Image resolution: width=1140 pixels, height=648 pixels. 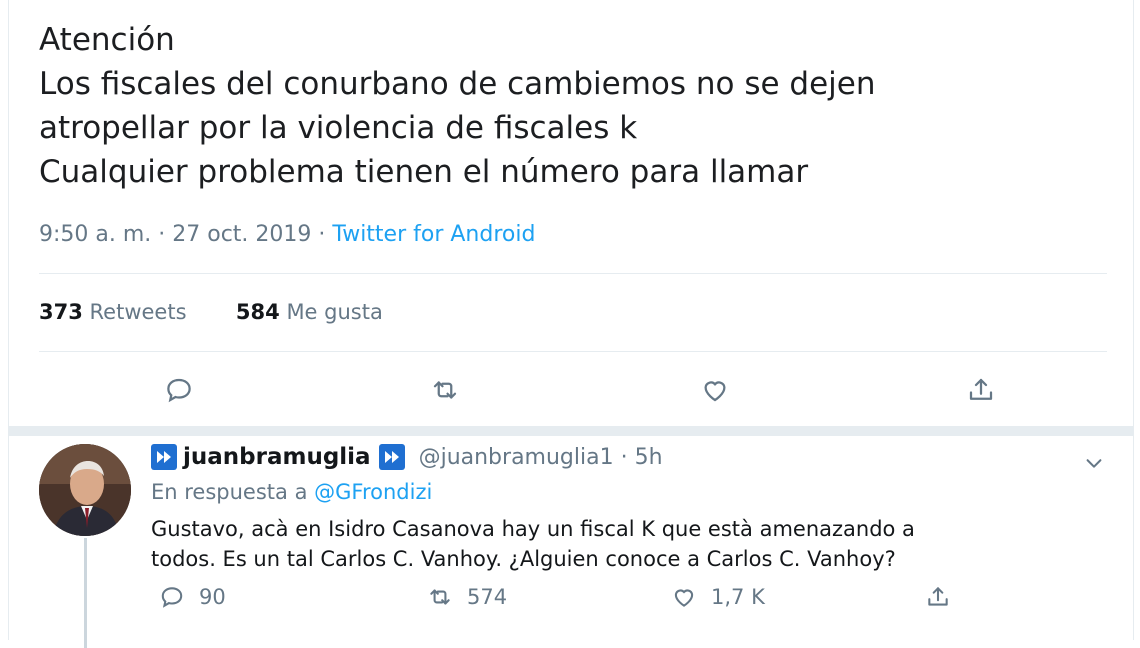 I want to click on reply-author-handle: @juanbramuglia1 · 5h, so click(x=541, y=457).